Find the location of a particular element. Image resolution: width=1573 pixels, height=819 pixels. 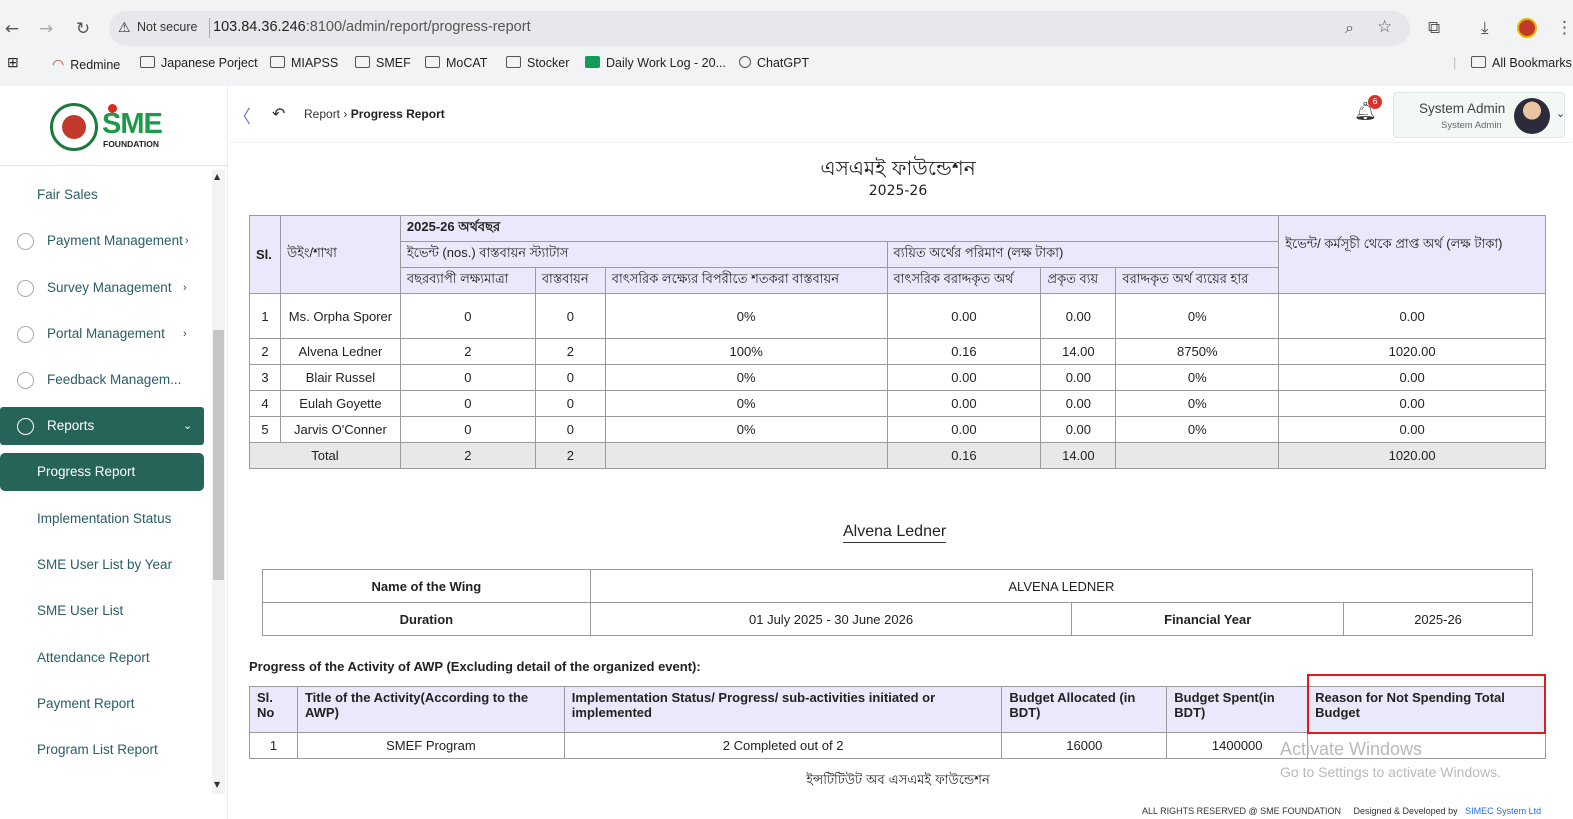

report-year: 2025-26 is located at coordinates (898, 191).